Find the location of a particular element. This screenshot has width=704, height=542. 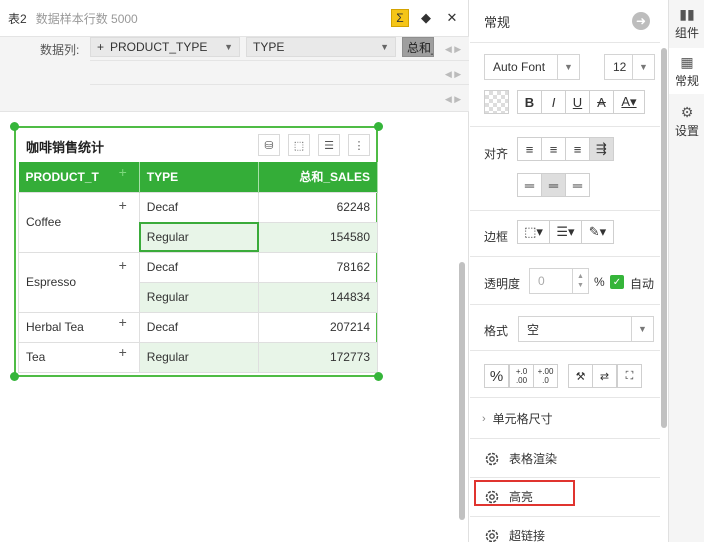

cell-size-label: 单元格尺寸 is located at coordinates (522, 419).